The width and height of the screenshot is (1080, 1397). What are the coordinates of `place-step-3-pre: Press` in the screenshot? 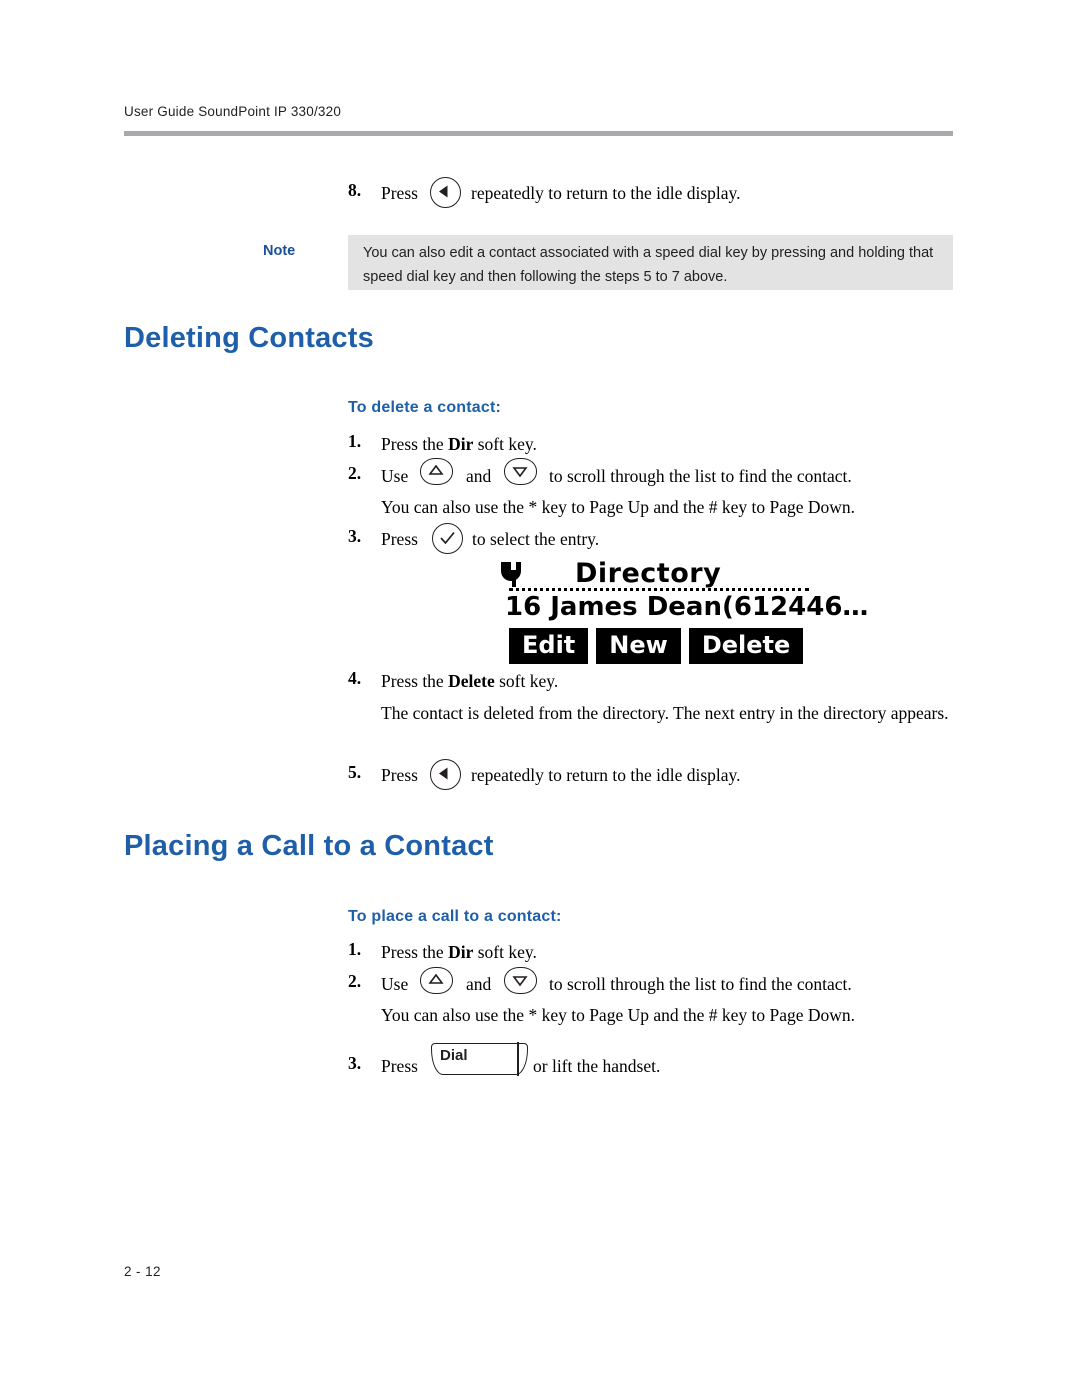 It's located at (399, 1066).